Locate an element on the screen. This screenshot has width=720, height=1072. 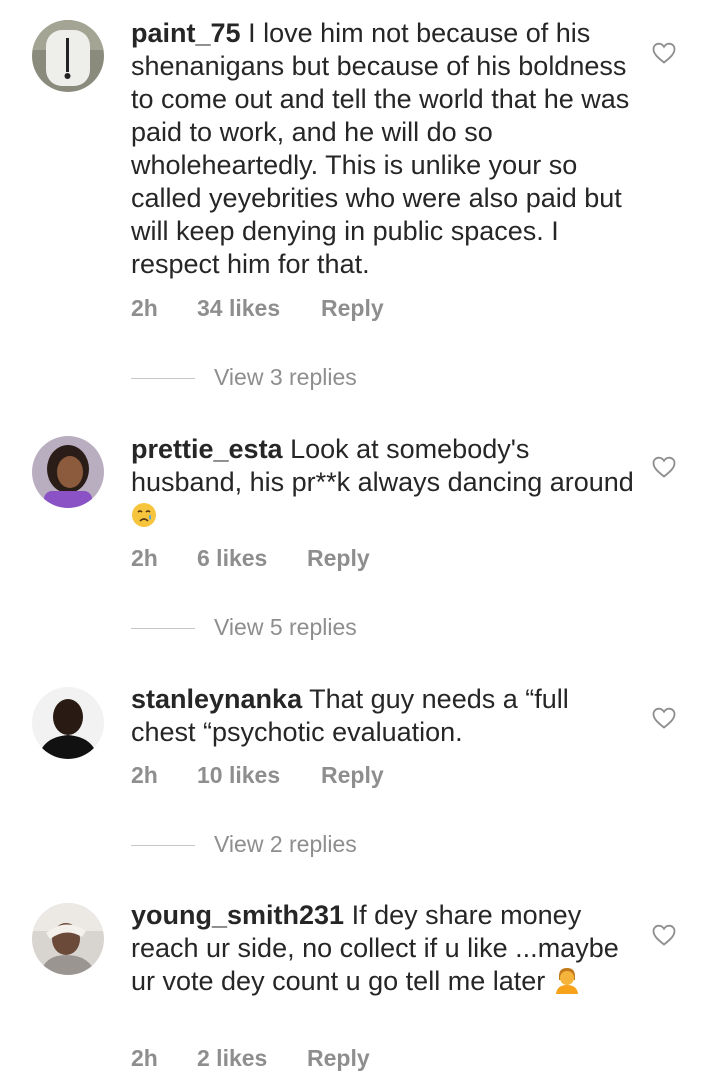
crying-face-icon is located at coordinates (144, 515).